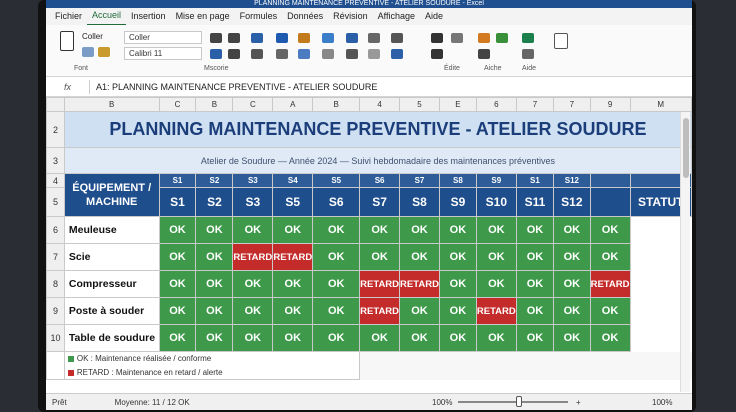 The height and width of the screenshot is (412, 736). Describe the element at coordinates (561, 41) in the screenshot. I see `document-icon` at that location.